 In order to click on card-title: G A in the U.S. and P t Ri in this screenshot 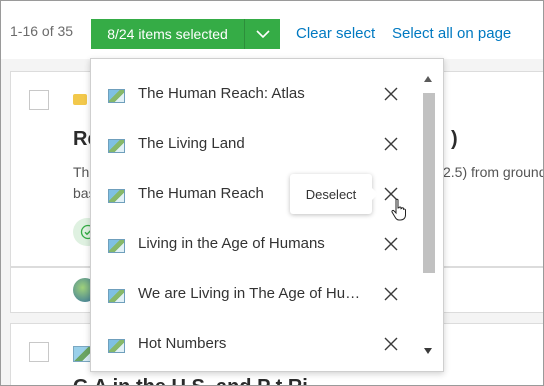, I will do `click(190, 380)`.